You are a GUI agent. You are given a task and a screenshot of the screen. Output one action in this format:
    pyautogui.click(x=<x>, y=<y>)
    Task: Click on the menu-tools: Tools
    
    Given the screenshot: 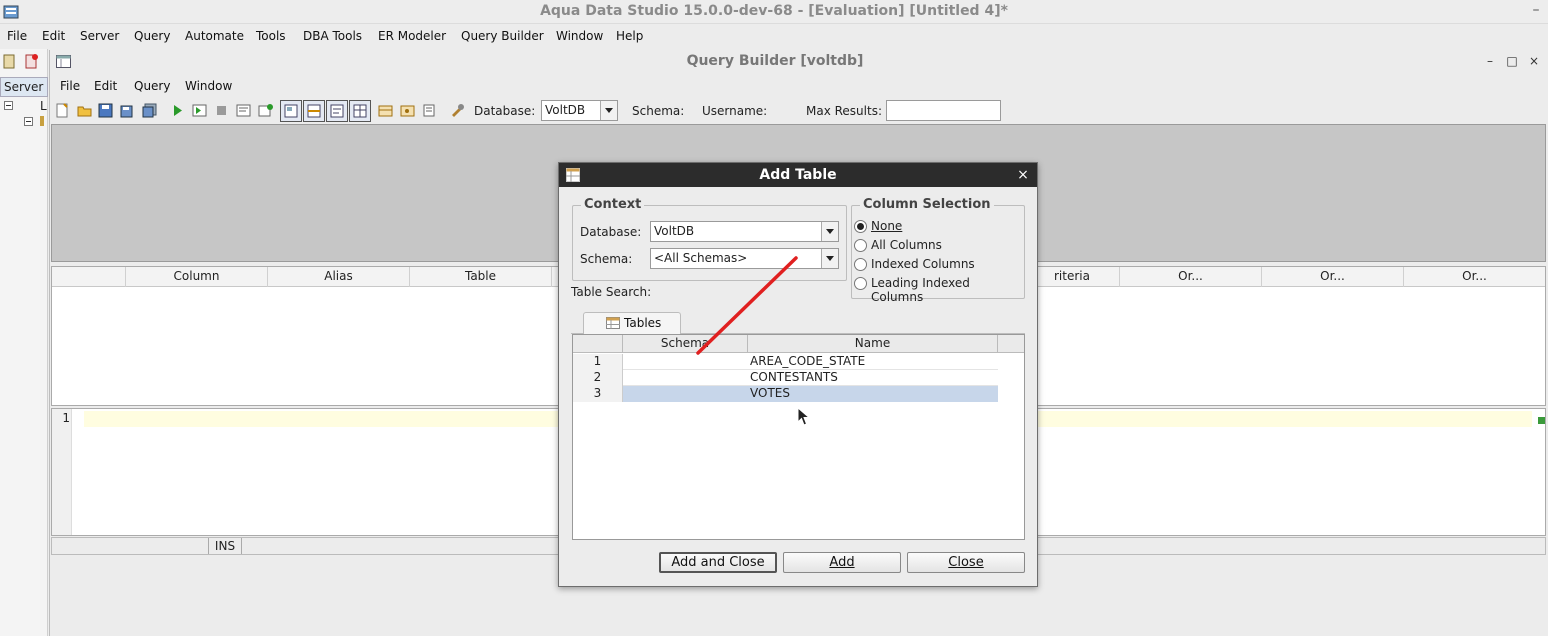 What is the action you would take?
    pyautogui.click(x=271, y=36)
    